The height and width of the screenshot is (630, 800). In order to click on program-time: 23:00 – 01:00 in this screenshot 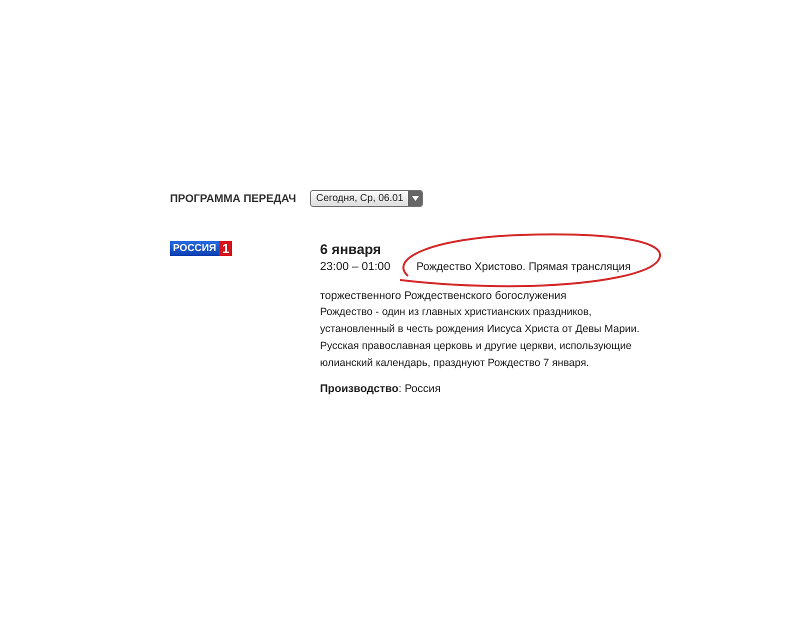, I will do `click(355, 267)`.